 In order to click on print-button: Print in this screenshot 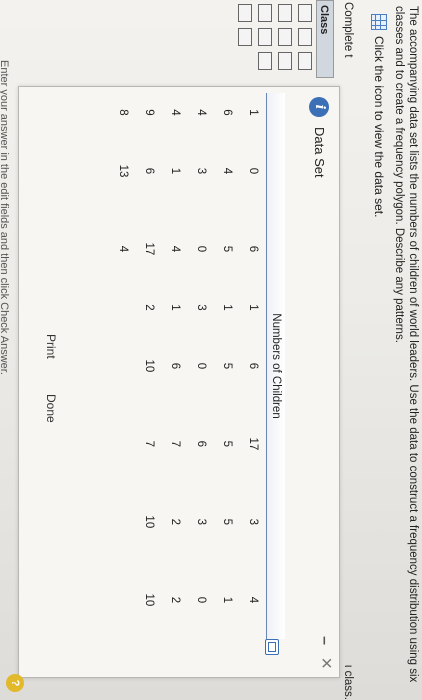, I will do `click(51, 346)`.